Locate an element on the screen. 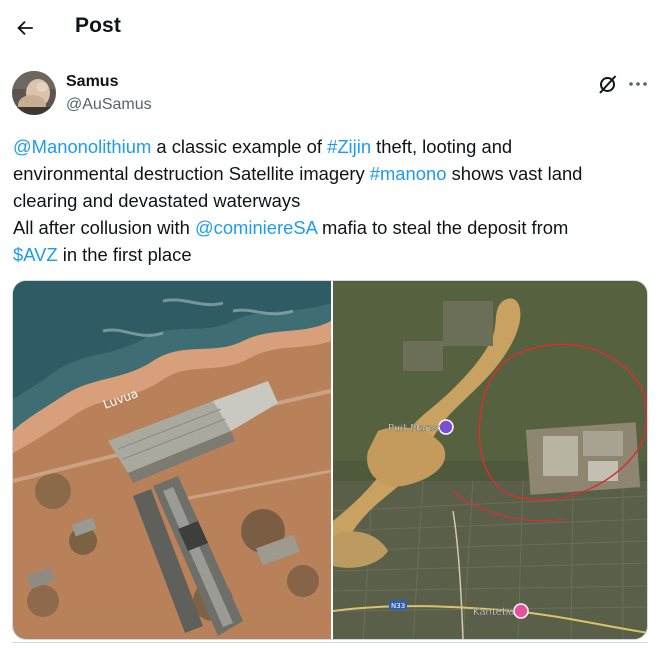  mention-link: @cominiereSA is located at coordinates (256, 227).